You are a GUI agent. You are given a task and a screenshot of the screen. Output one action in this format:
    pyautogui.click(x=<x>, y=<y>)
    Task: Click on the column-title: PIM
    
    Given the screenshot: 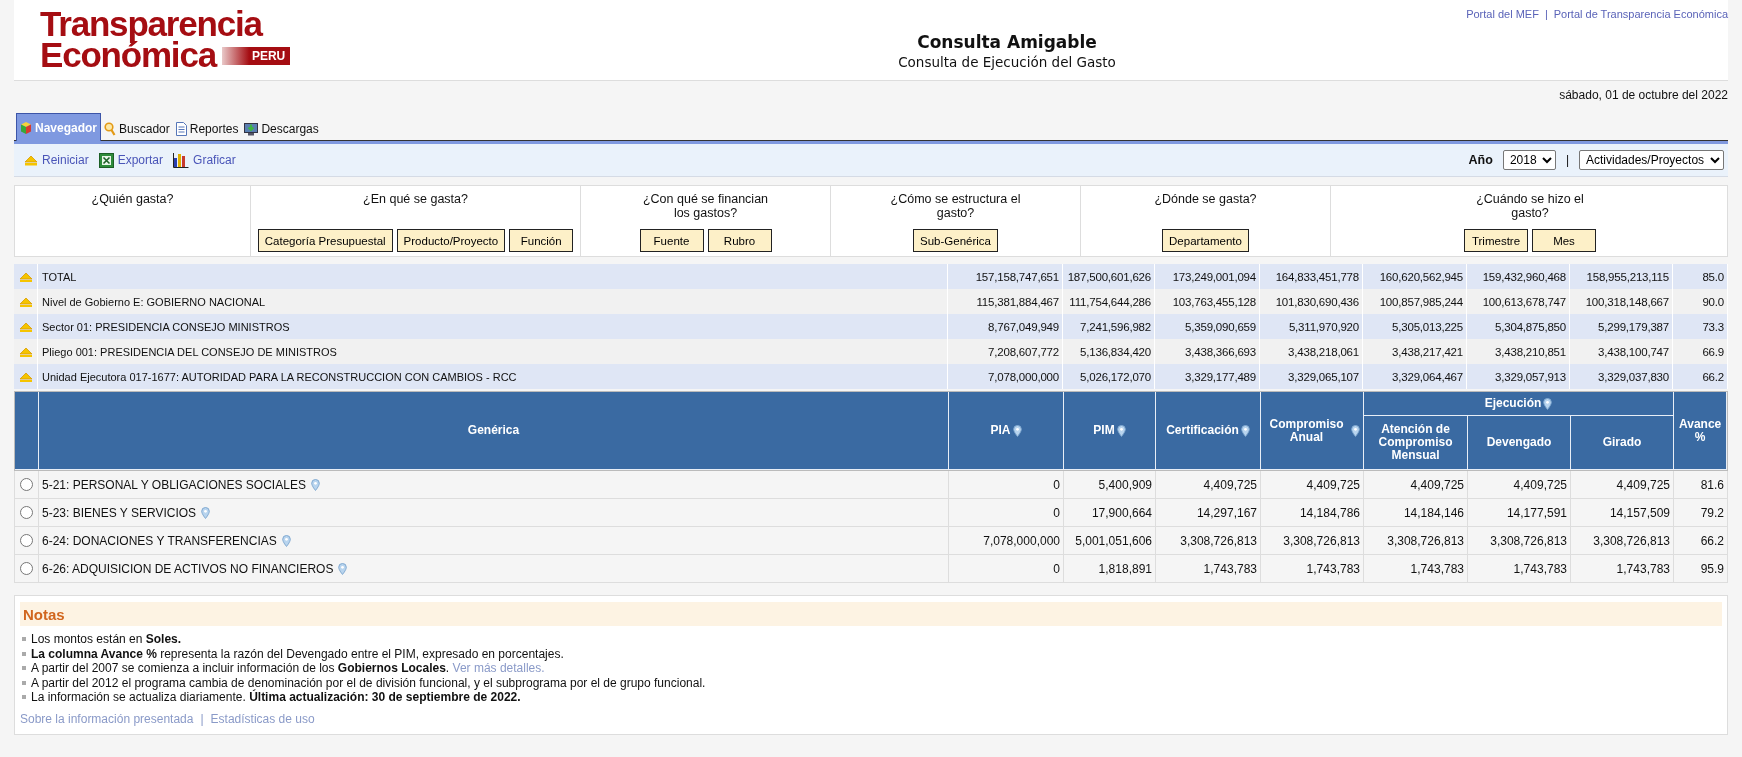 What is the action you would take?
    pyautogui.click(x=1104, y=430)
    